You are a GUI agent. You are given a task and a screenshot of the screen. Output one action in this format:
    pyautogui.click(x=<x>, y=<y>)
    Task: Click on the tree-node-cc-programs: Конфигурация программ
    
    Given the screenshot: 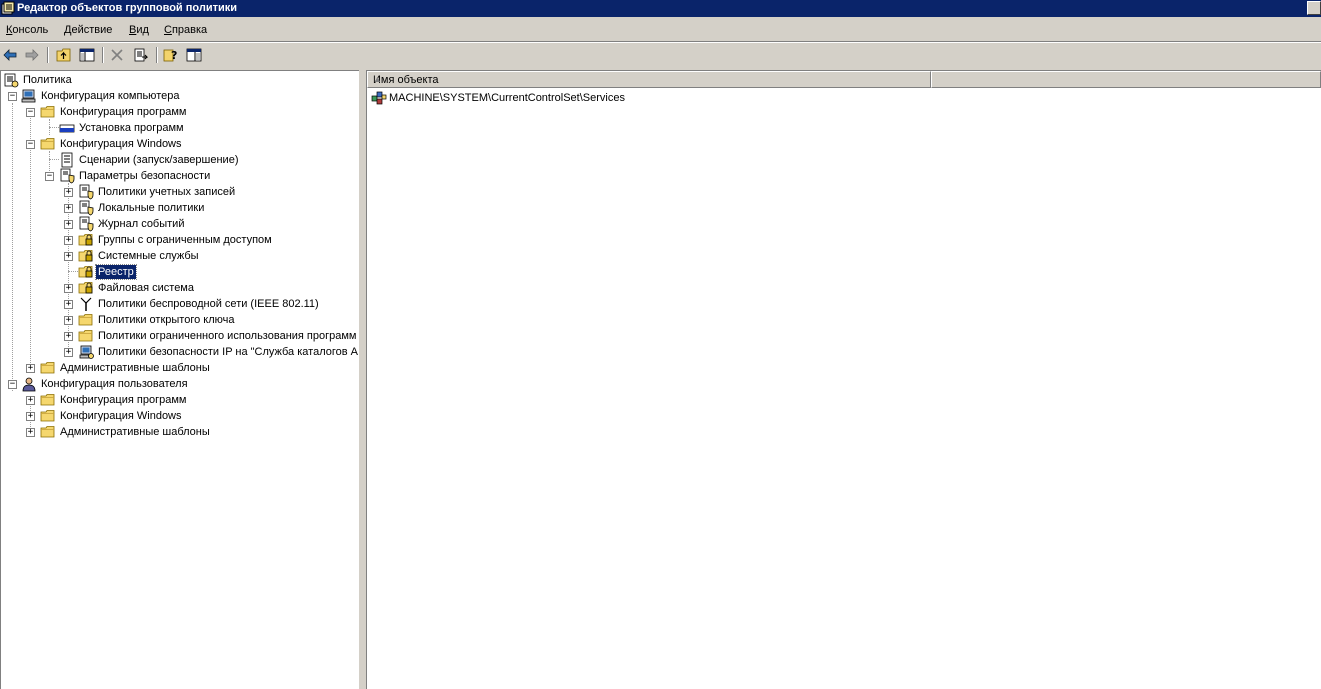 What is the action you would take?
    pyautogui.click(x=114, y=112)
    